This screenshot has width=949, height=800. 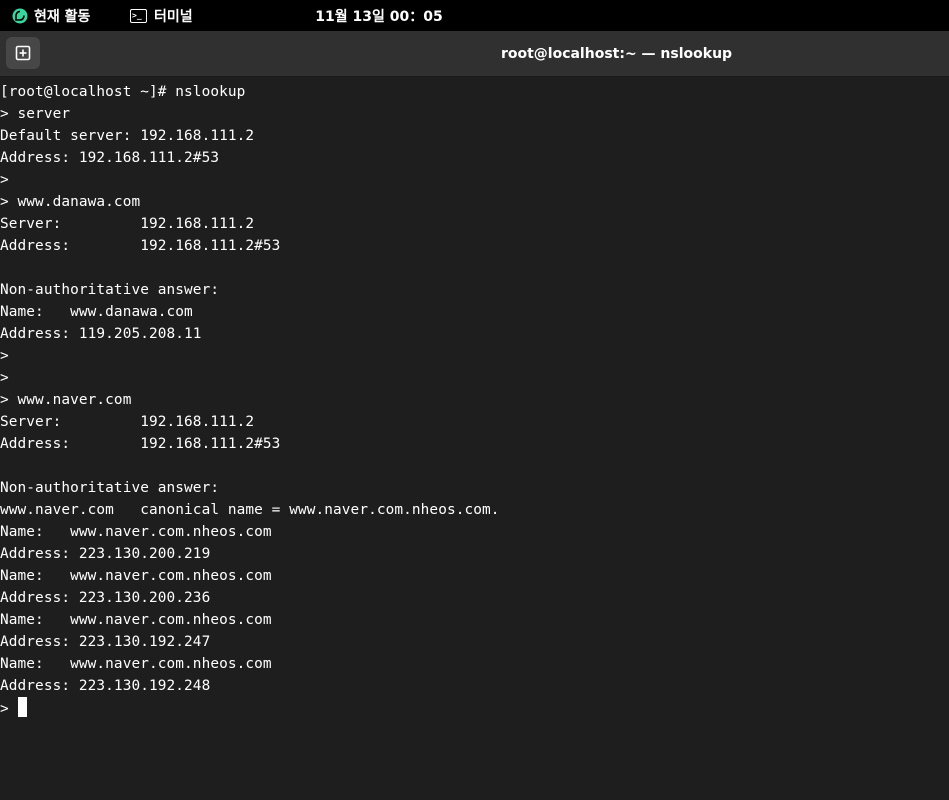 What do you see at coordinates (70, 202) in the screenshot?
I see `terminal-line: > www.danawa.com` at bounding box center [70, 202].